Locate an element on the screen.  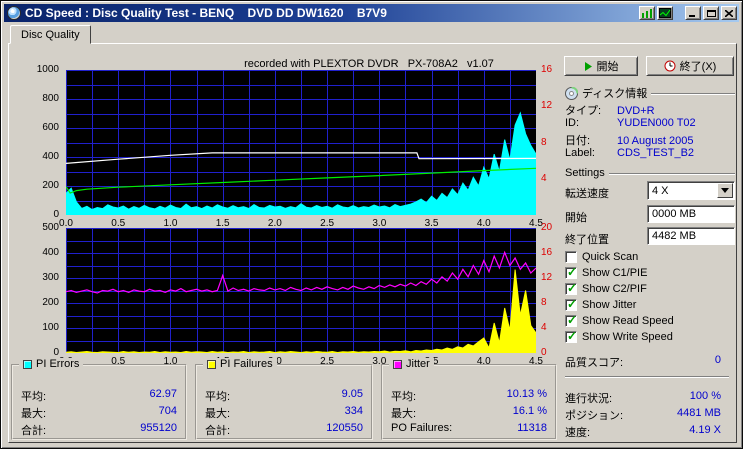
axis-label: 8 is located at coordinates (544, 142).